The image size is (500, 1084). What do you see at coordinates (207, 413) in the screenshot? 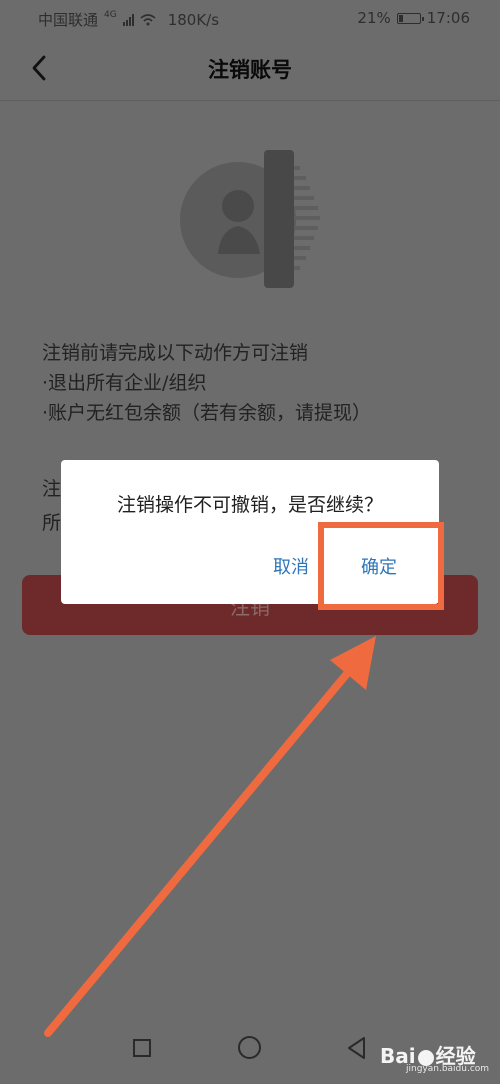
I see `instruction-item: ·账户无红包余额（若有余额，请提现）` at bounding box center [207, 413].